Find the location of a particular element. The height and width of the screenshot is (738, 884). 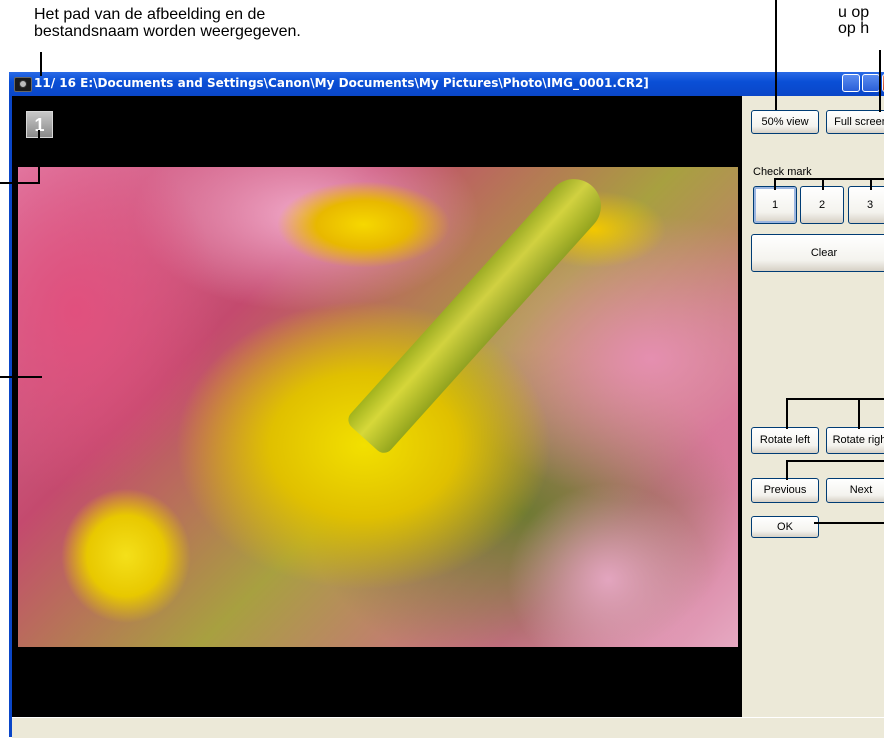

flower-bud-shape is located at coordinates (478, 312).